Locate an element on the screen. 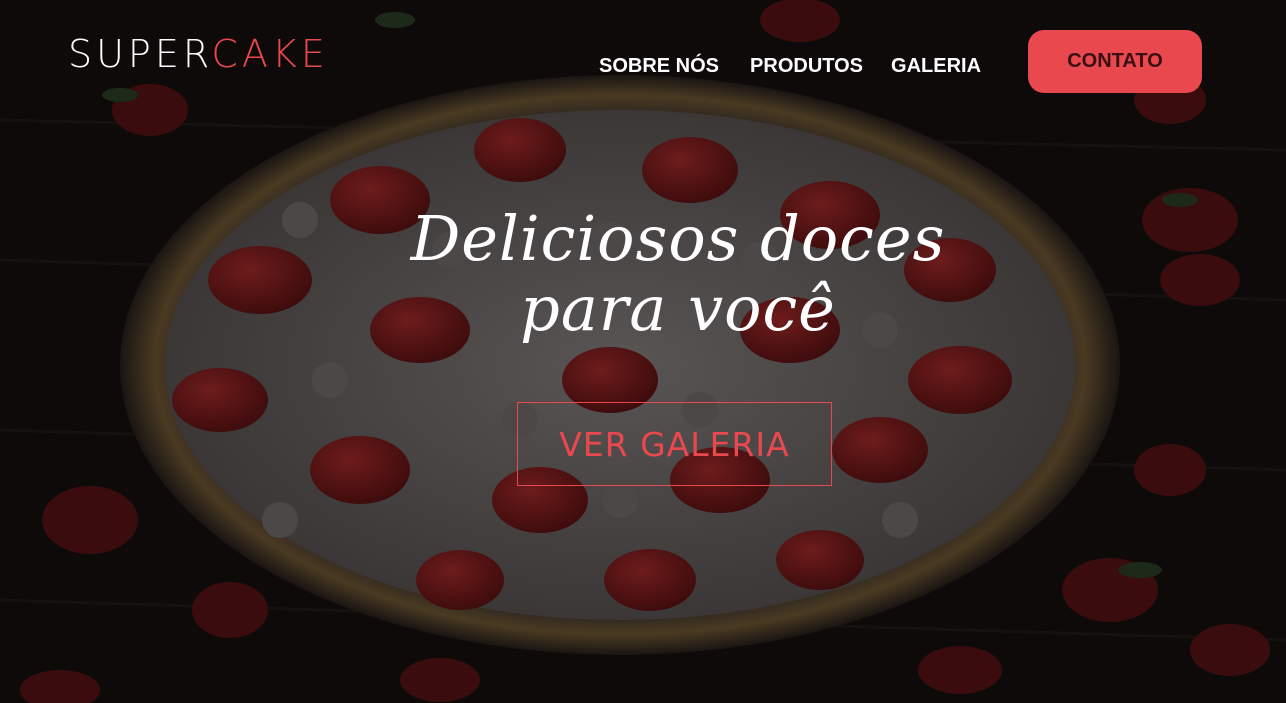  main-nav: SOBRE NÓS PRODUTOS GALERIA is located at coordinates (790, 66).